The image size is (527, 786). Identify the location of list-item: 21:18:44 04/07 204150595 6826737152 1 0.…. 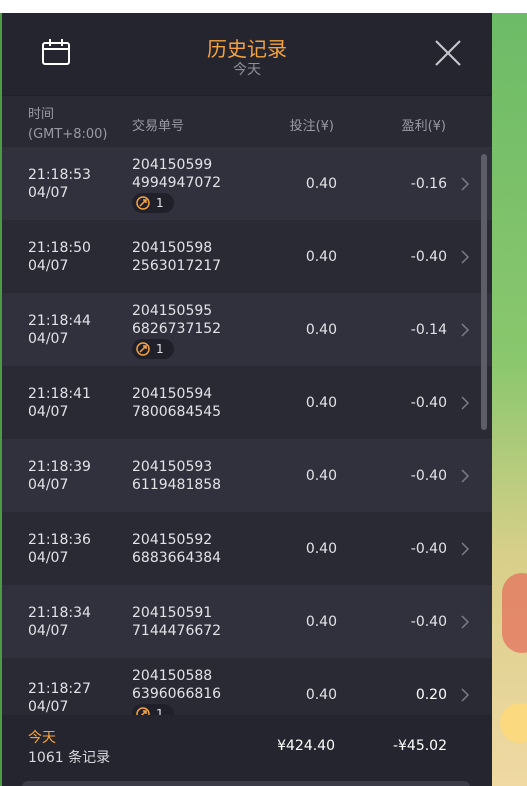
(247, 329).